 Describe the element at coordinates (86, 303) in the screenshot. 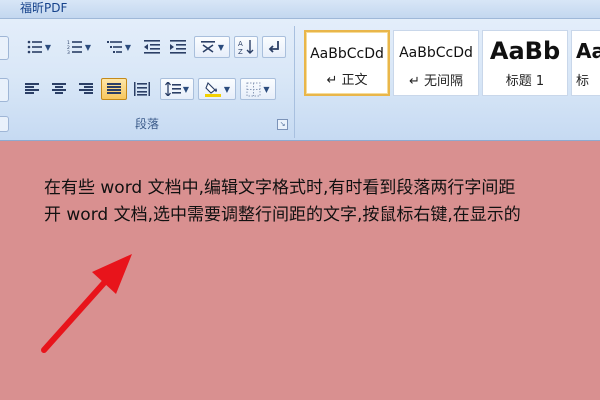

I see `red-arrow-annotation` at that location.